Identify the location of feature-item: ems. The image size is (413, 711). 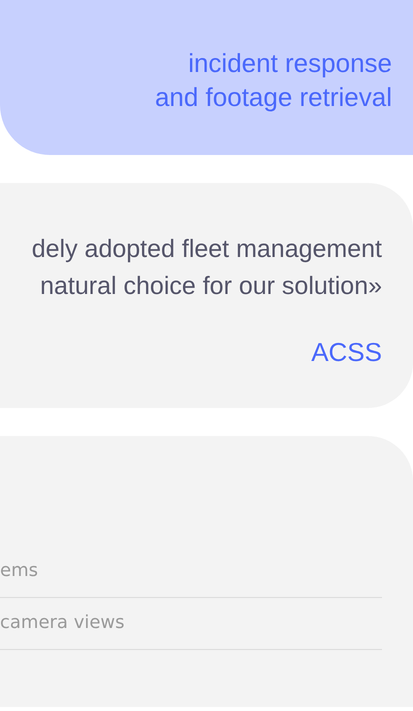
(19, 570).